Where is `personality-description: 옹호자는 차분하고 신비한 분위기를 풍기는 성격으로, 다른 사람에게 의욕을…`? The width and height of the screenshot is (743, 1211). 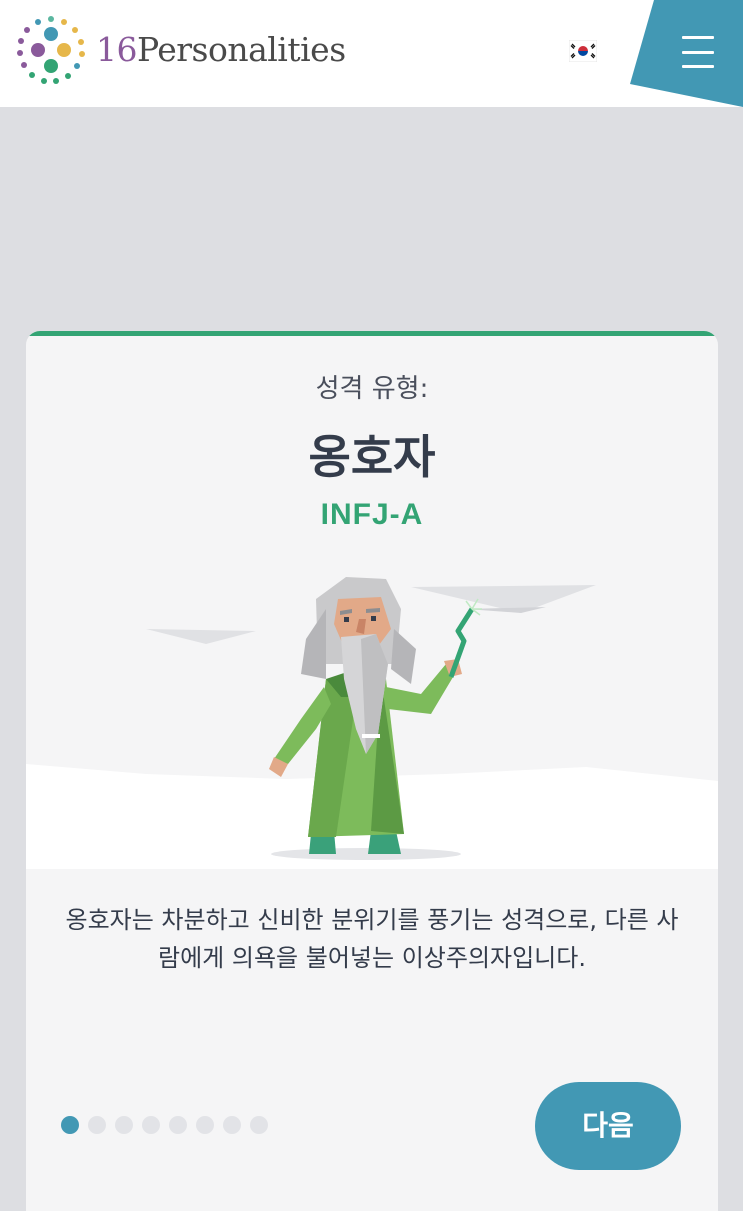
personality-description: 옹호자는 차분하고 신비한 분위기를 풍기는 성격으로, 다른 사람에게 의욕을… is located at coordinates (372, 939).